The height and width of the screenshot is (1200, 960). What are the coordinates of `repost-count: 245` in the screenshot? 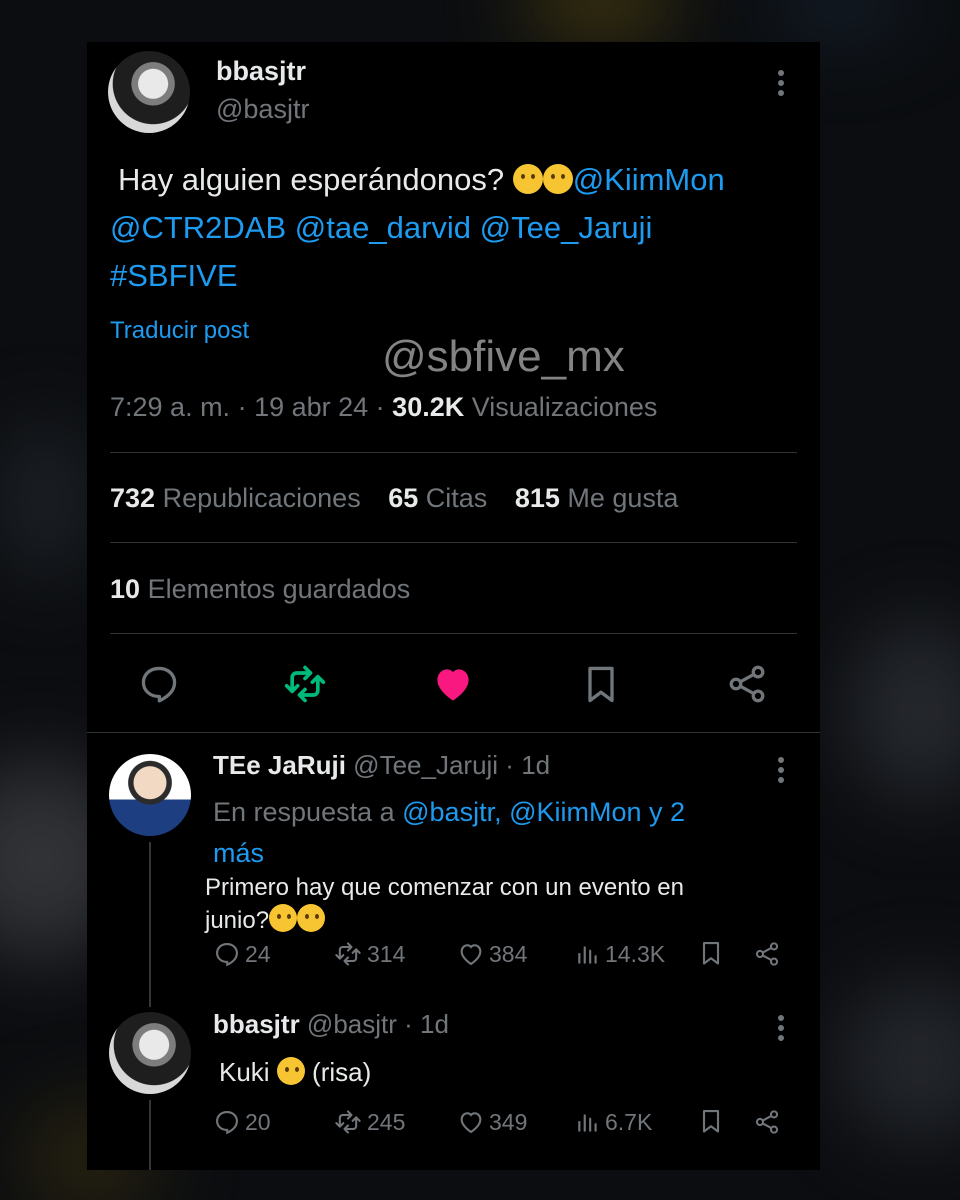 It's located at (386, 1121).